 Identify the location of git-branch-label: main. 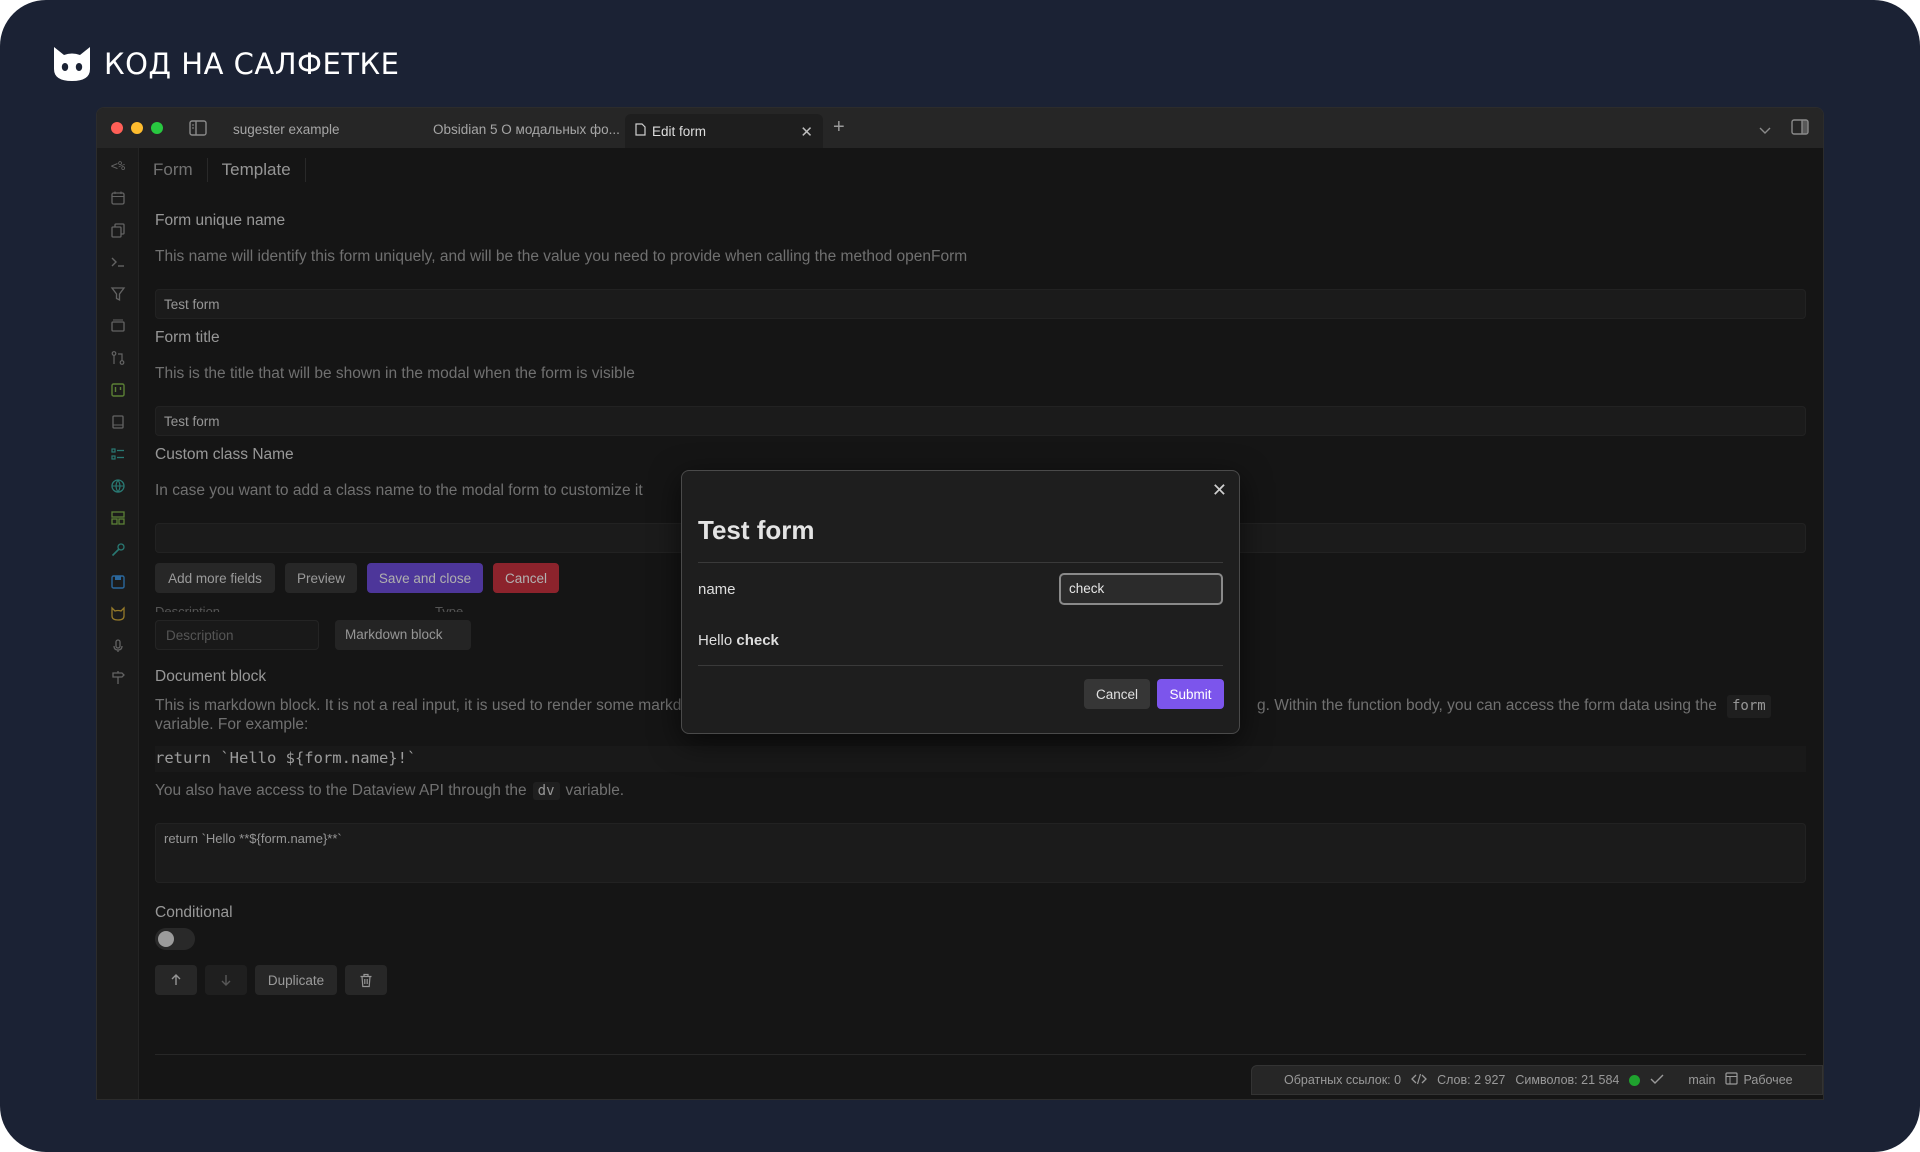
(1701, 1080).